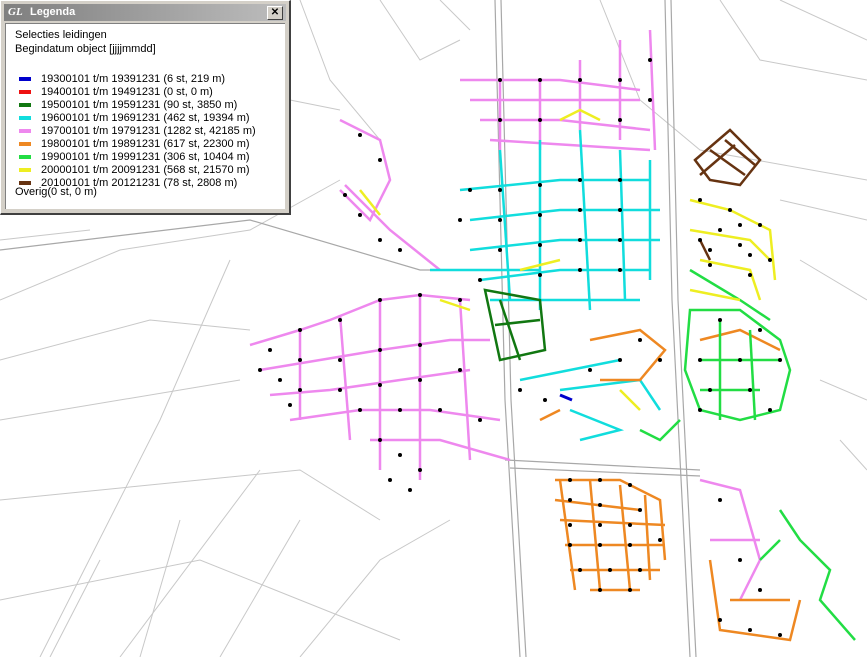 This screenshot has height=657, width=867. What do you see at coordinates (56, 192) in the screenshot?
I see `legend-other: Overig(0 st, 0 m)` at bounding box center [56, 192].